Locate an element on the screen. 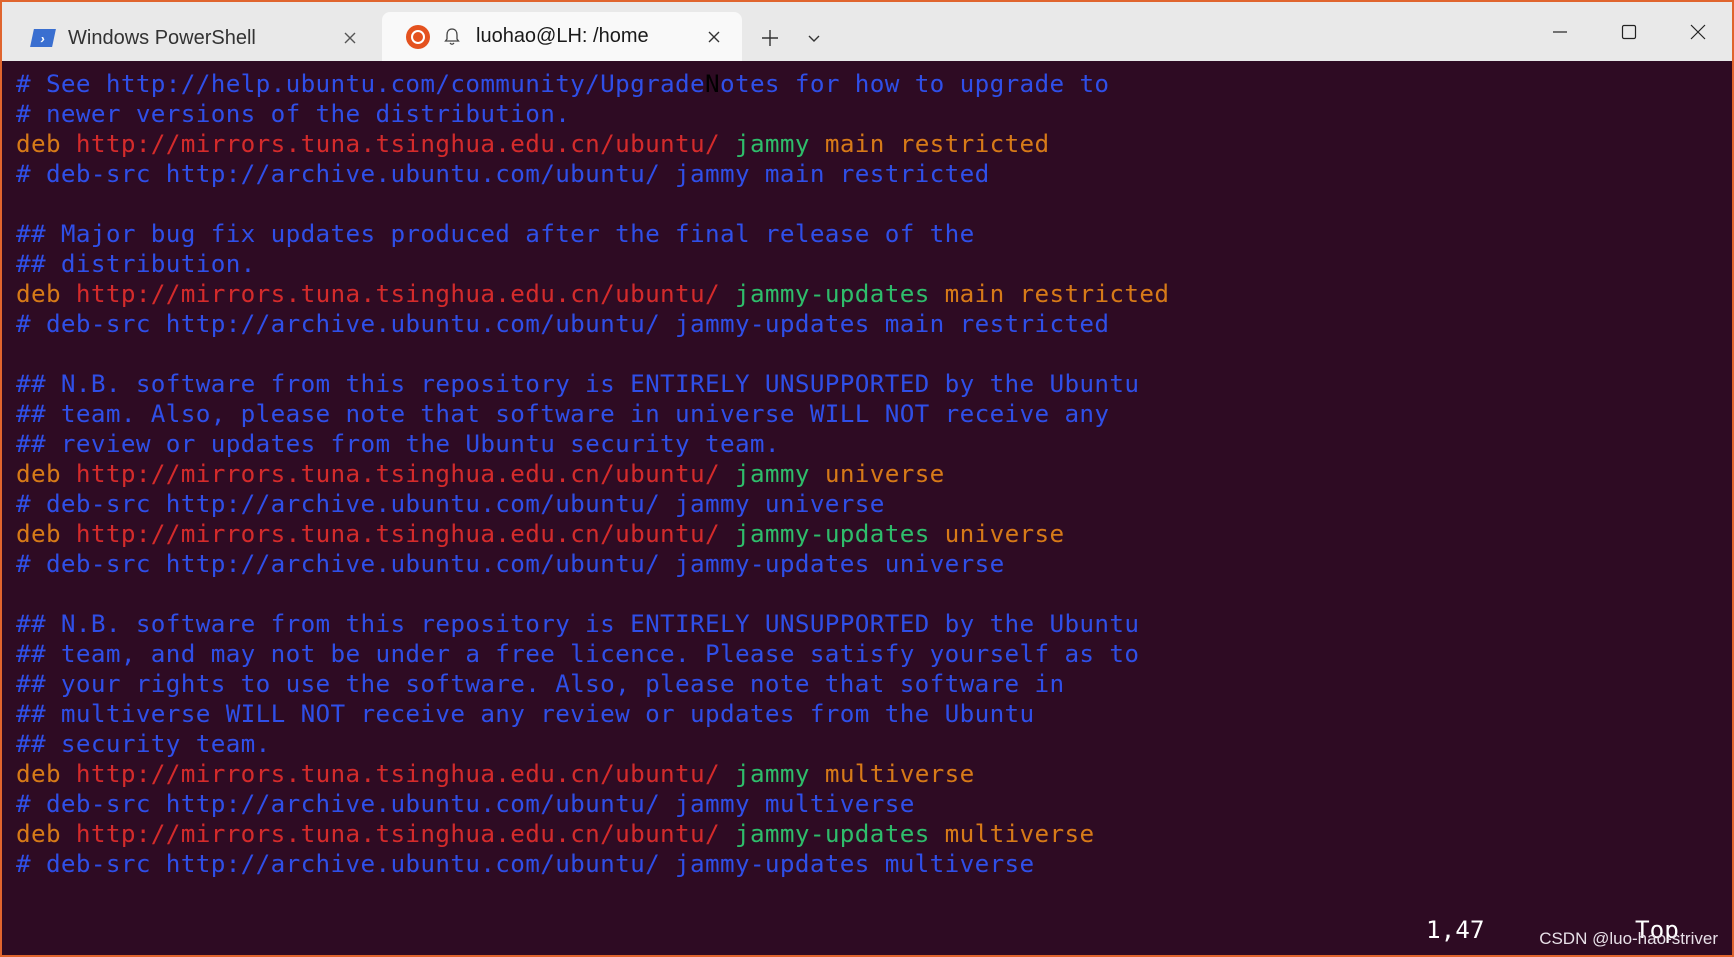  powershell-icon: › is located at coordinates (43, 38).